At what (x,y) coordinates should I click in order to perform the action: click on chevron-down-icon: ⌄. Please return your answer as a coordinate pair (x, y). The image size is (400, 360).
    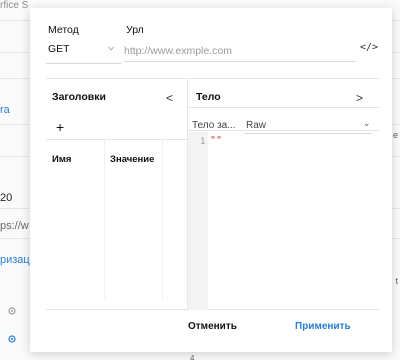
    Looking at the image, I should click on (367, 123).